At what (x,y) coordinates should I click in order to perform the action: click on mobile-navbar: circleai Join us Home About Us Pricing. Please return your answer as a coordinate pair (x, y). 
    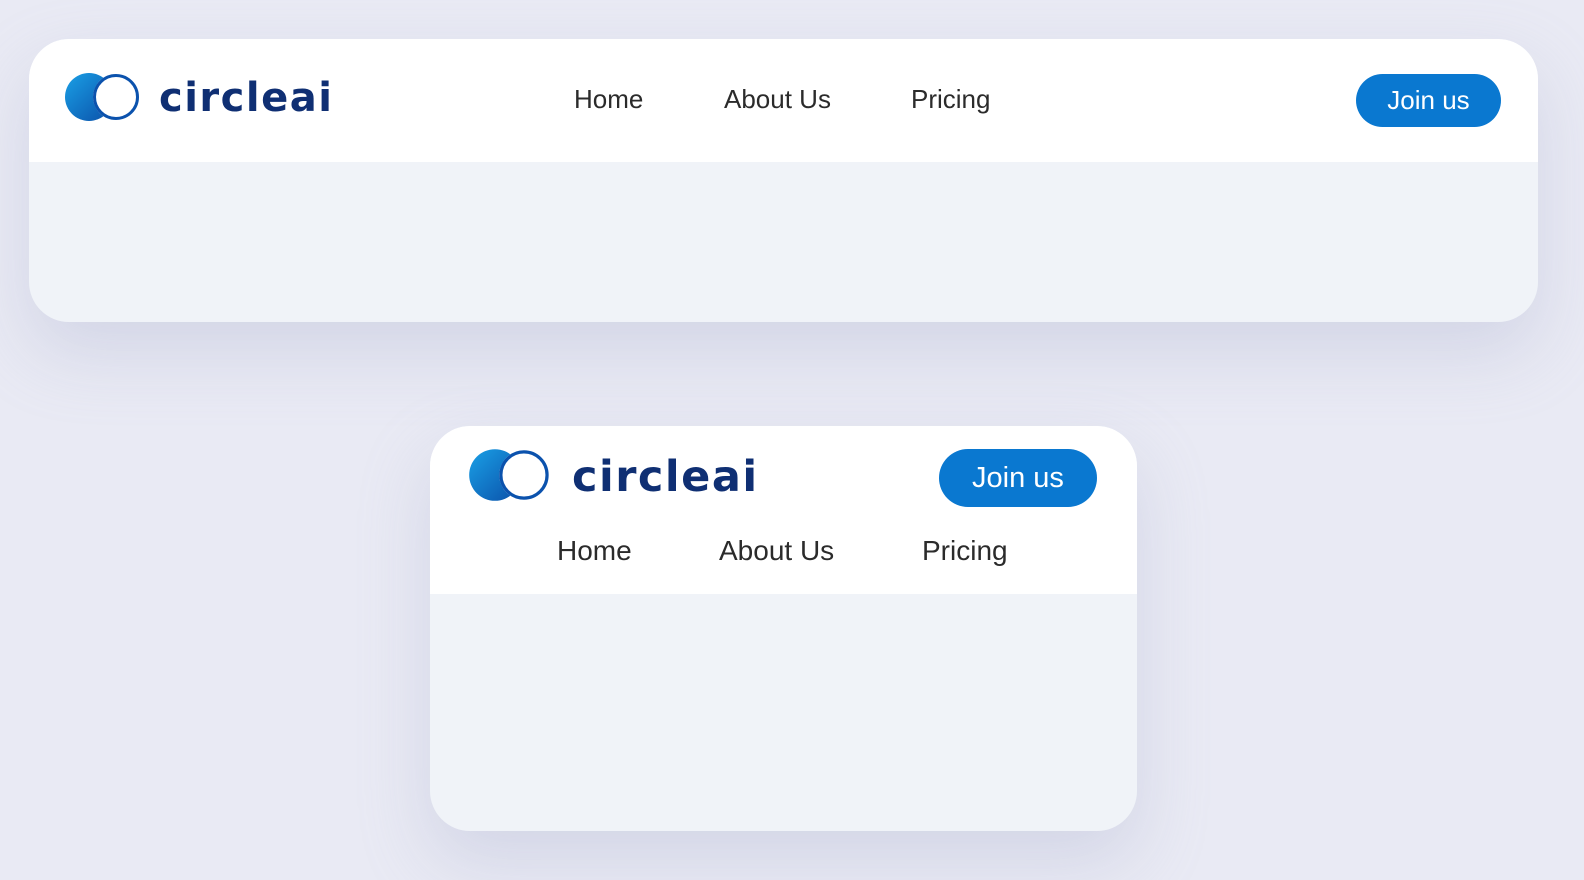
    Looking at the image, I should click on (783, 510).